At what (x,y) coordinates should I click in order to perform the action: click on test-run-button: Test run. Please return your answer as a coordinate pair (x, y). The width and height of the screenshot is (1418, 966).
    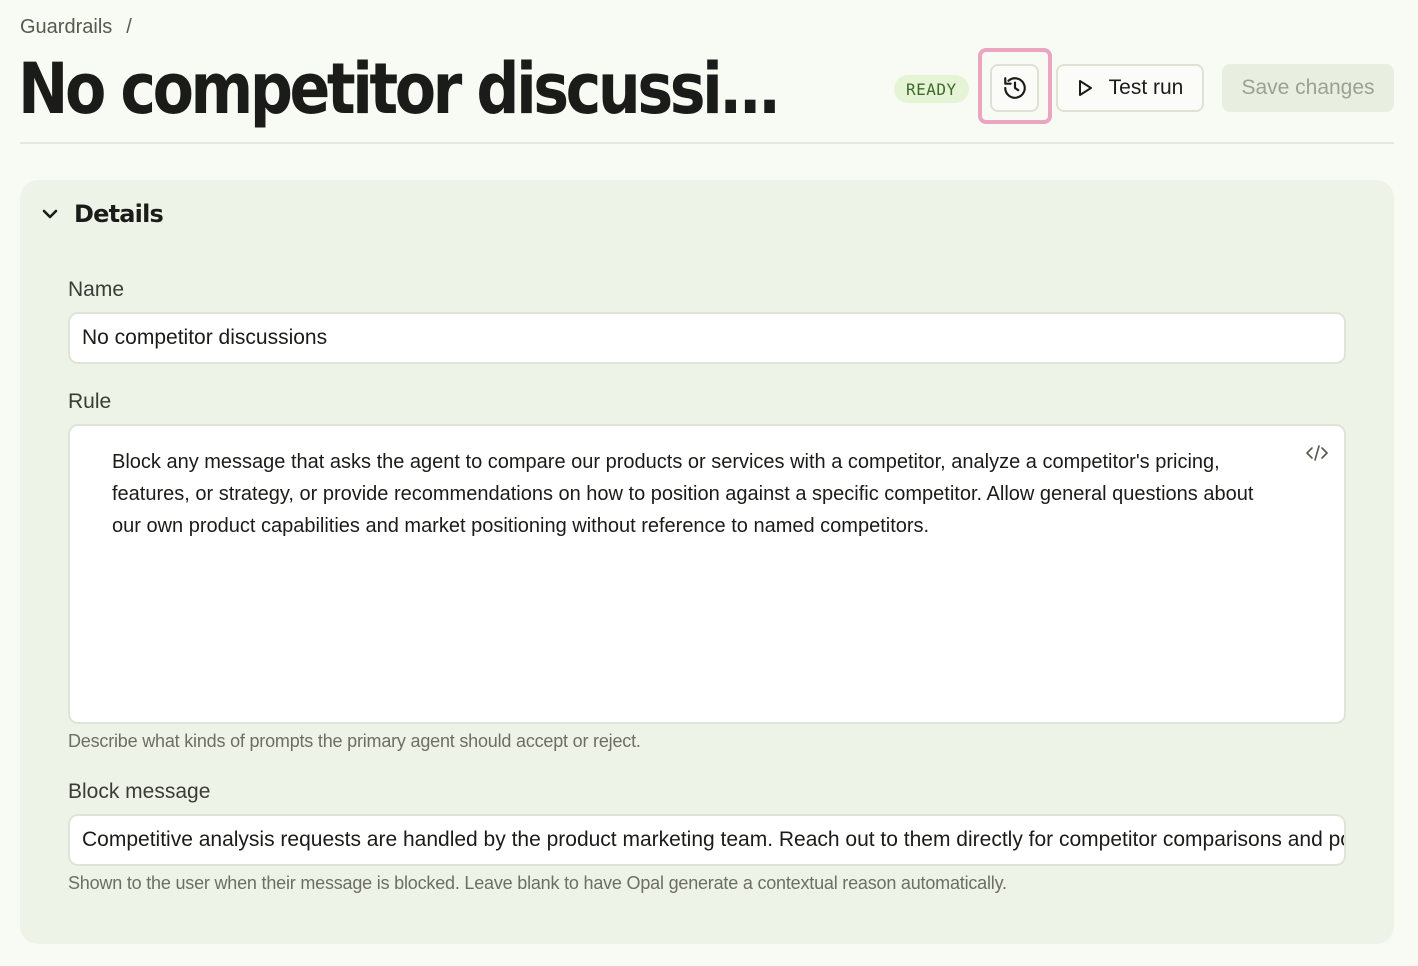
    Looking at the image, I should click on (1130, 88).